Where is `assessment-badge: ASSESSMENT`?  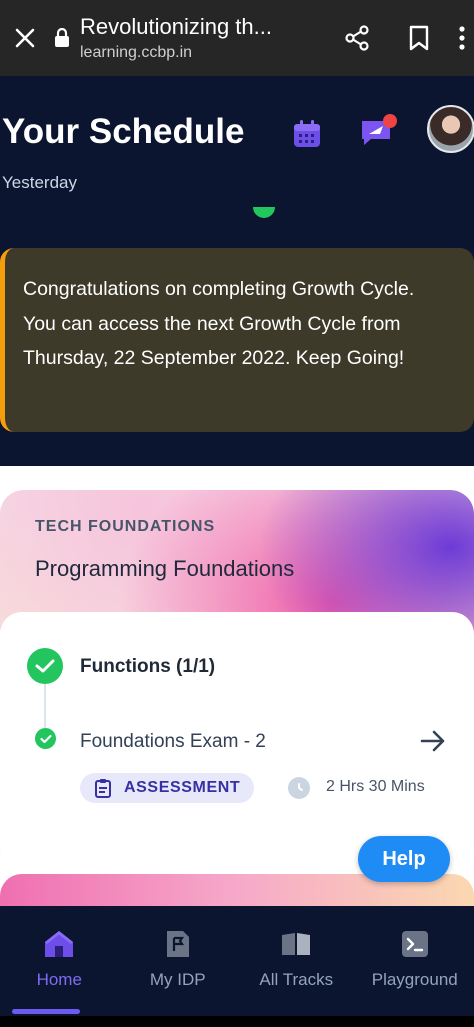 assessment-badge: ASSESSMENT is located at coordinates (167, 788).